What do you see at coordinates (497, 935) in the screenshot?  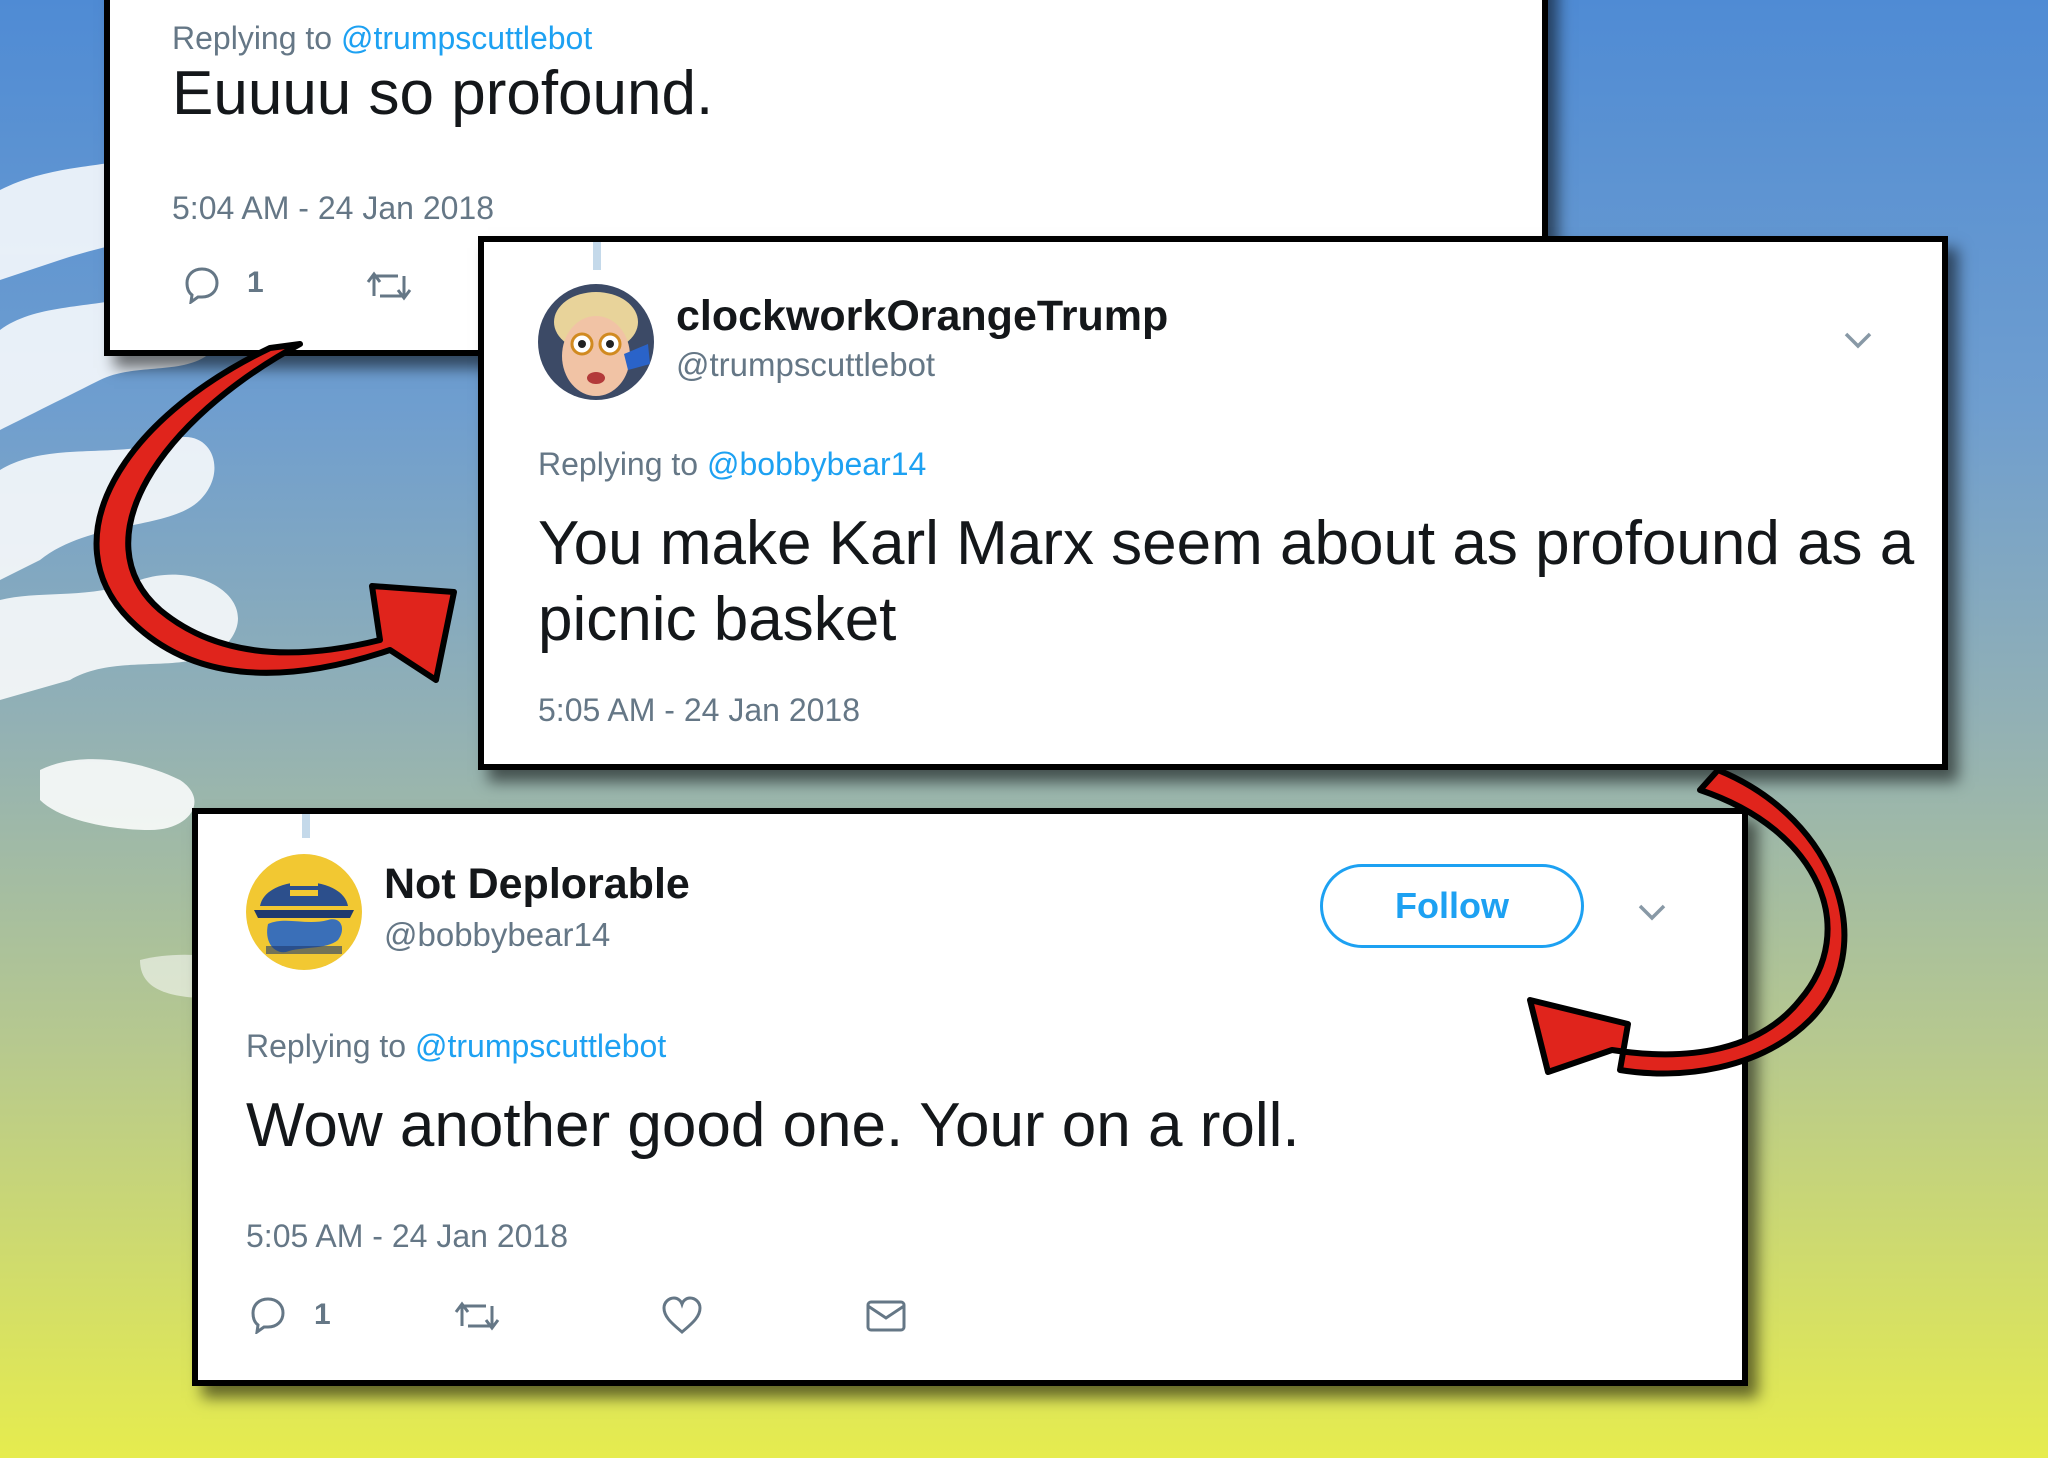 I see `user-handle: @bobbybear14` at bounding box center [497, 935].